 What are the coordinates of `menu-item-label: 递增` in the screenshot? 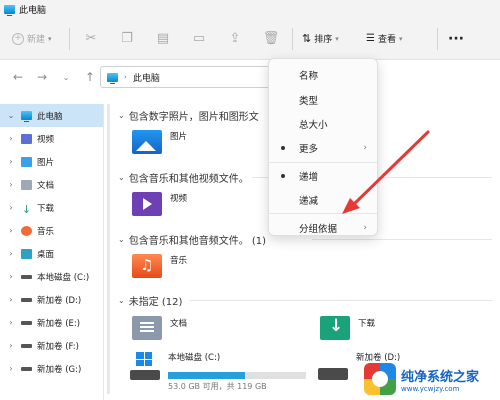 It's located at (309, 177).